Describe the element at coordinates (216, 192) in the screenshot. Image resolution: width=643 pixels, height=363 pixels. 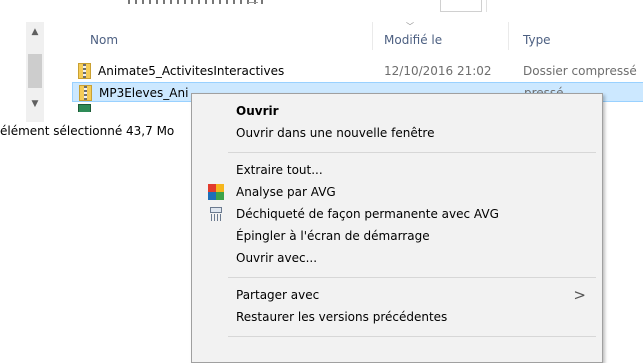
I see `avg-icon` at that location.